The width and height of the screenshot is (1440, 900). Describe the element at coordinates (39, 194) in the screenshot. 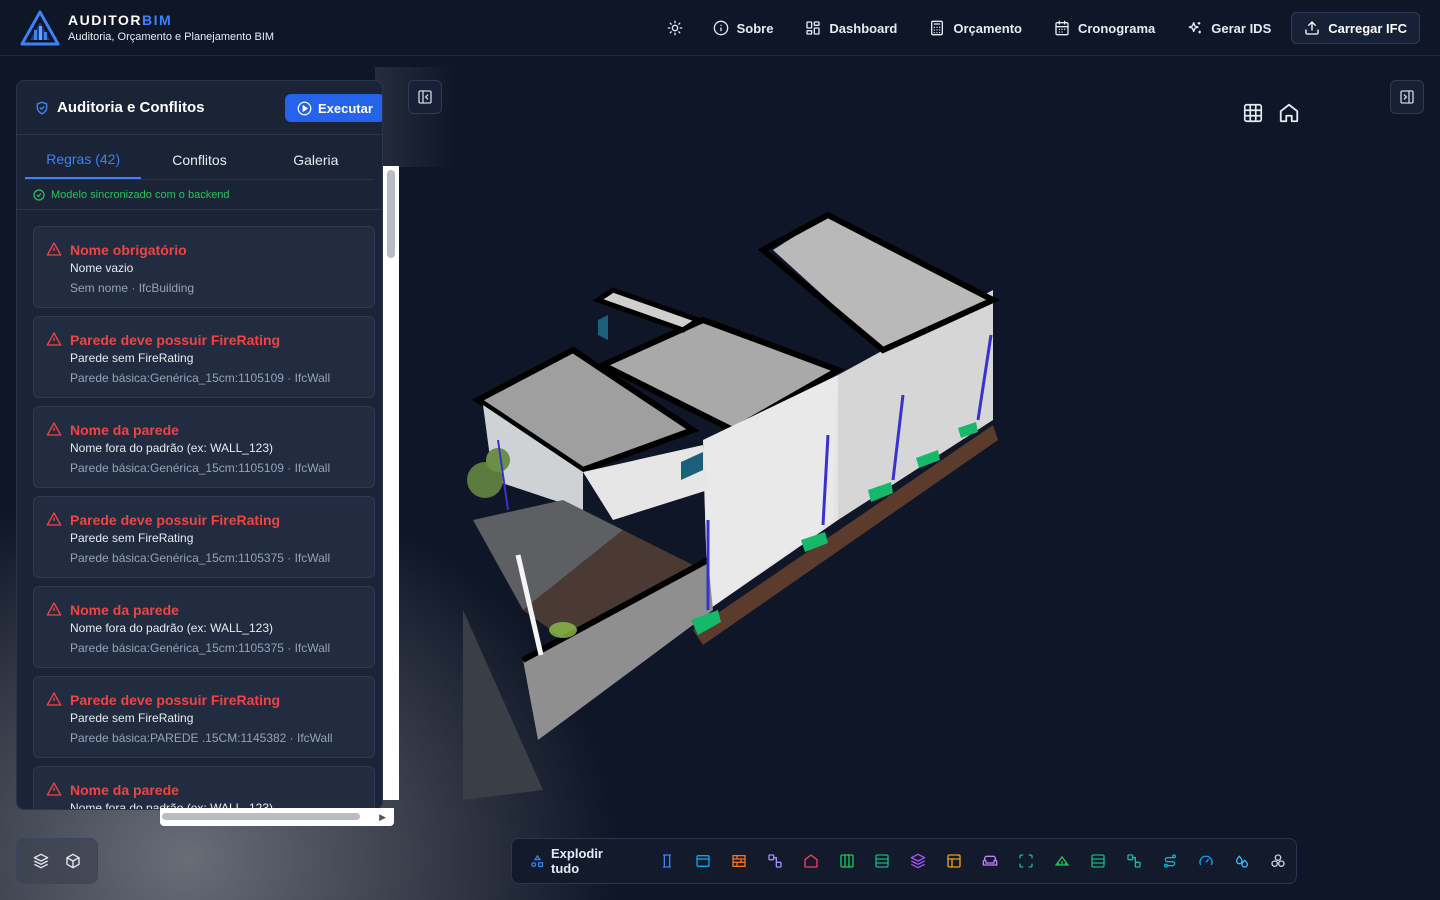

I see `check-circle-icon` at that location.